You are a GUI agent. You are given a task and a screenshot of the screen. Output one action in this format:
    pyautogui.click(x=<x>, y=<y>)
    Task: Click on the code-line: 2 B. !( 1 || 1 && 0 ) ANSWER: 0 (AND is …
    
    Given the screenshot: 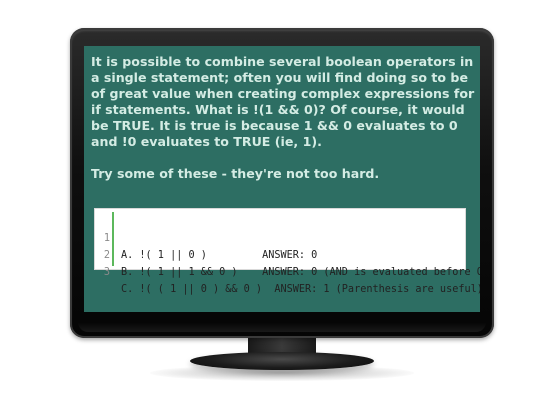 What is the action you would take?
    pyautogui.click(x=288, y=254)
    